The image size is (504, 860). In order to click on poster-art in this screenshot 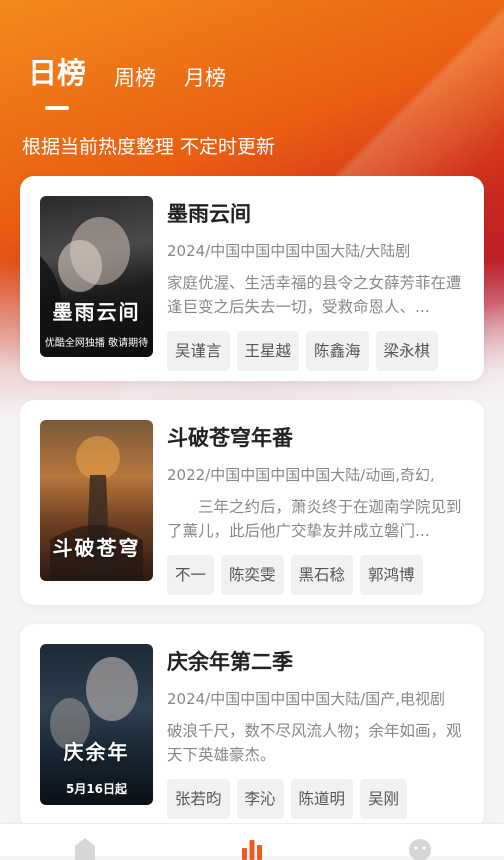, I will do `click(85, 287)`.